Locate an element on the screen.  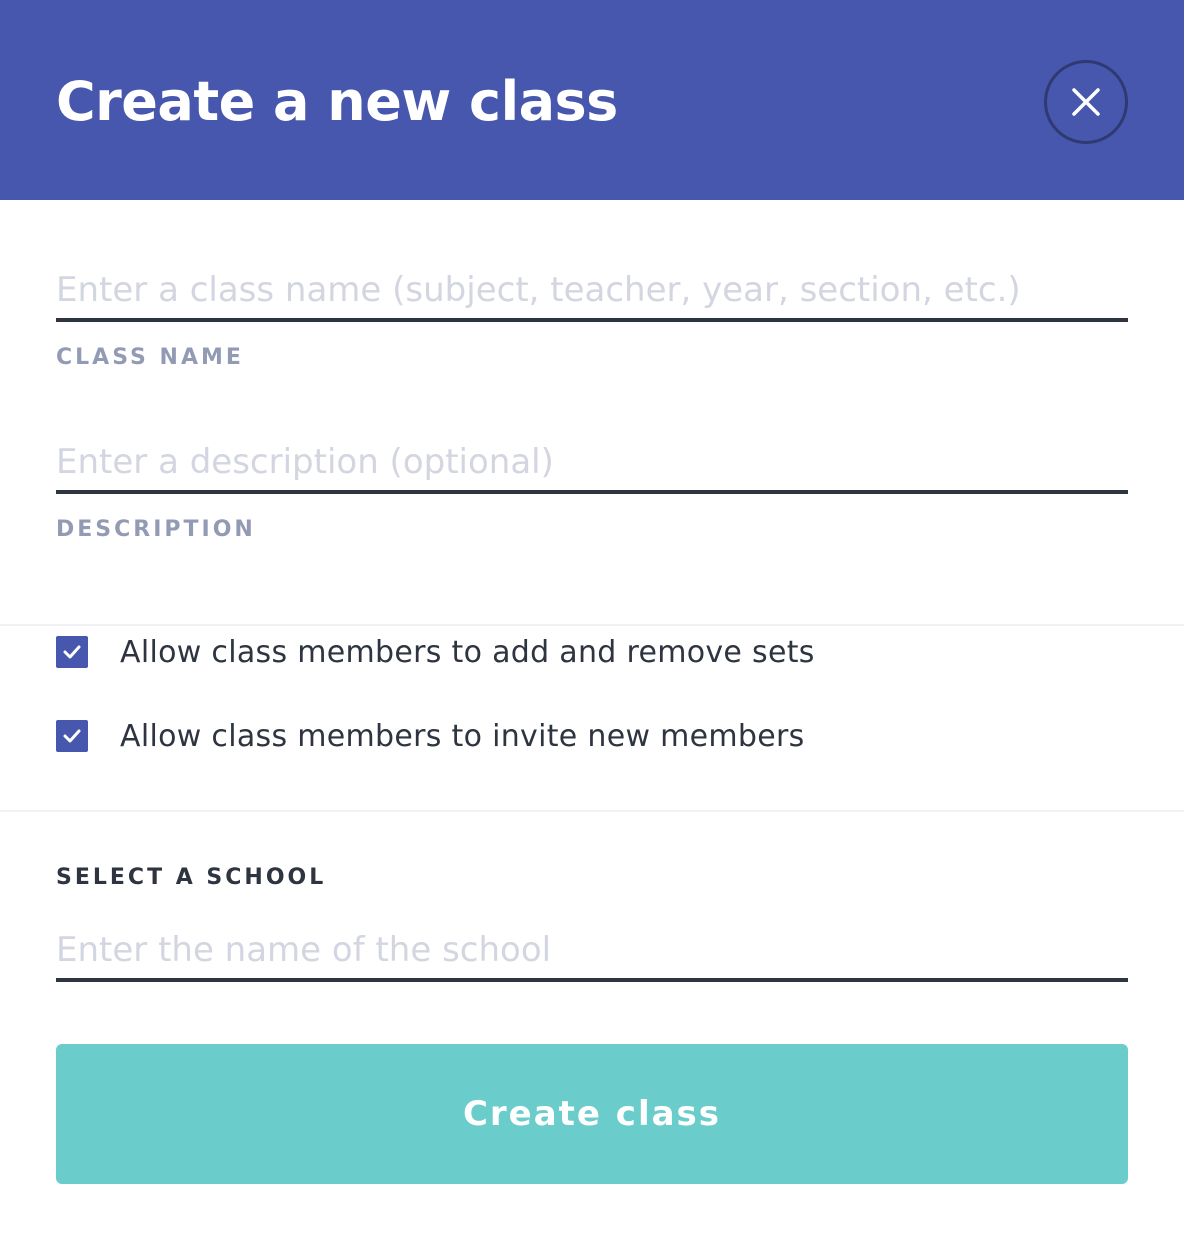
modal-title: Create a new class is located at coordinates (337, 101).